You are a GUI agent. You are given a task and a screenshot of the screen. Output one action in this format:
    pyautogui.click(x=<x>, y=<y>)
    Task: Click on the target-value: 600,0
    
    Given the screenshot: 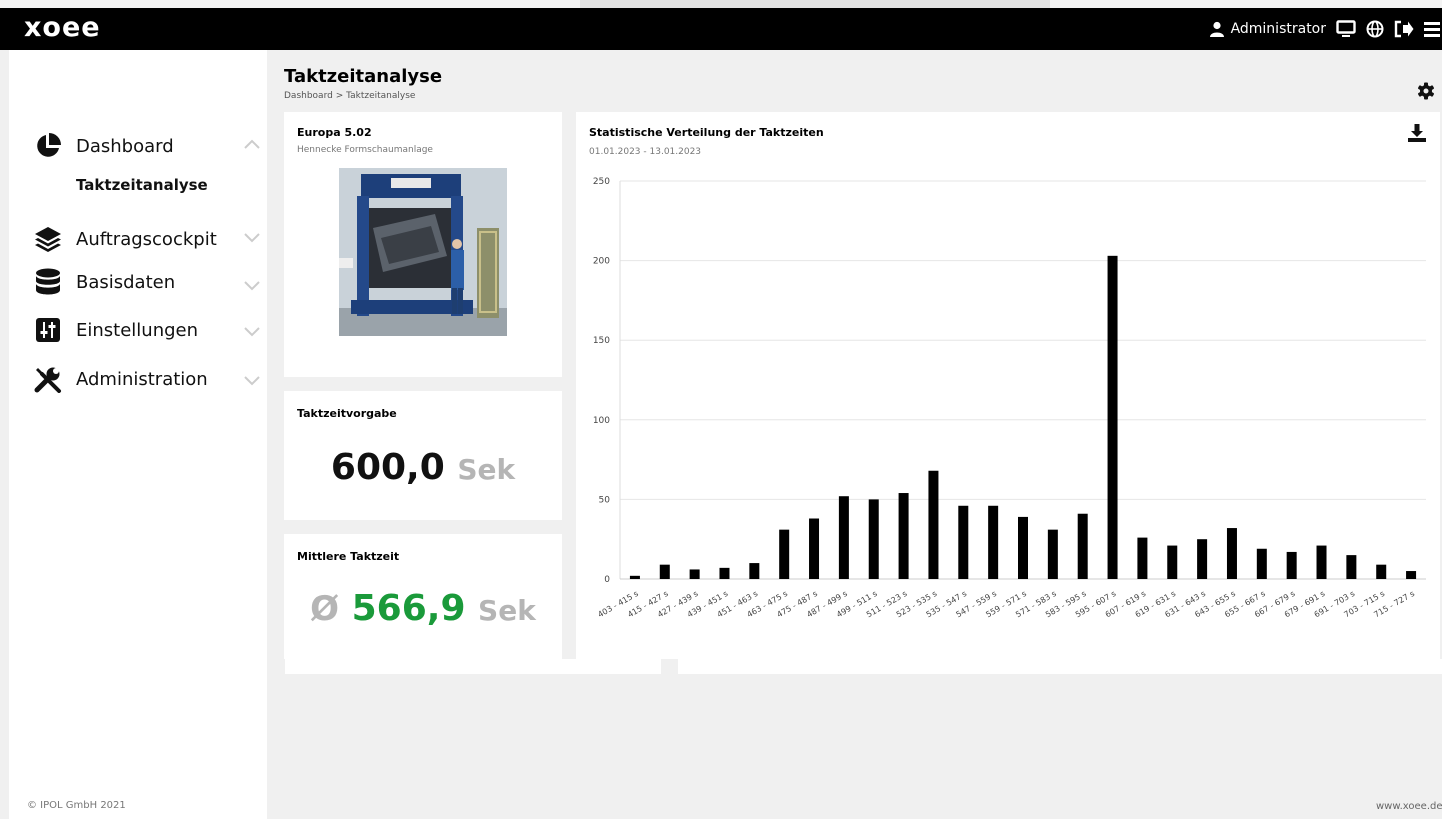 What is the action you would take?
    pyautogui.click(x=387, y=467)
    